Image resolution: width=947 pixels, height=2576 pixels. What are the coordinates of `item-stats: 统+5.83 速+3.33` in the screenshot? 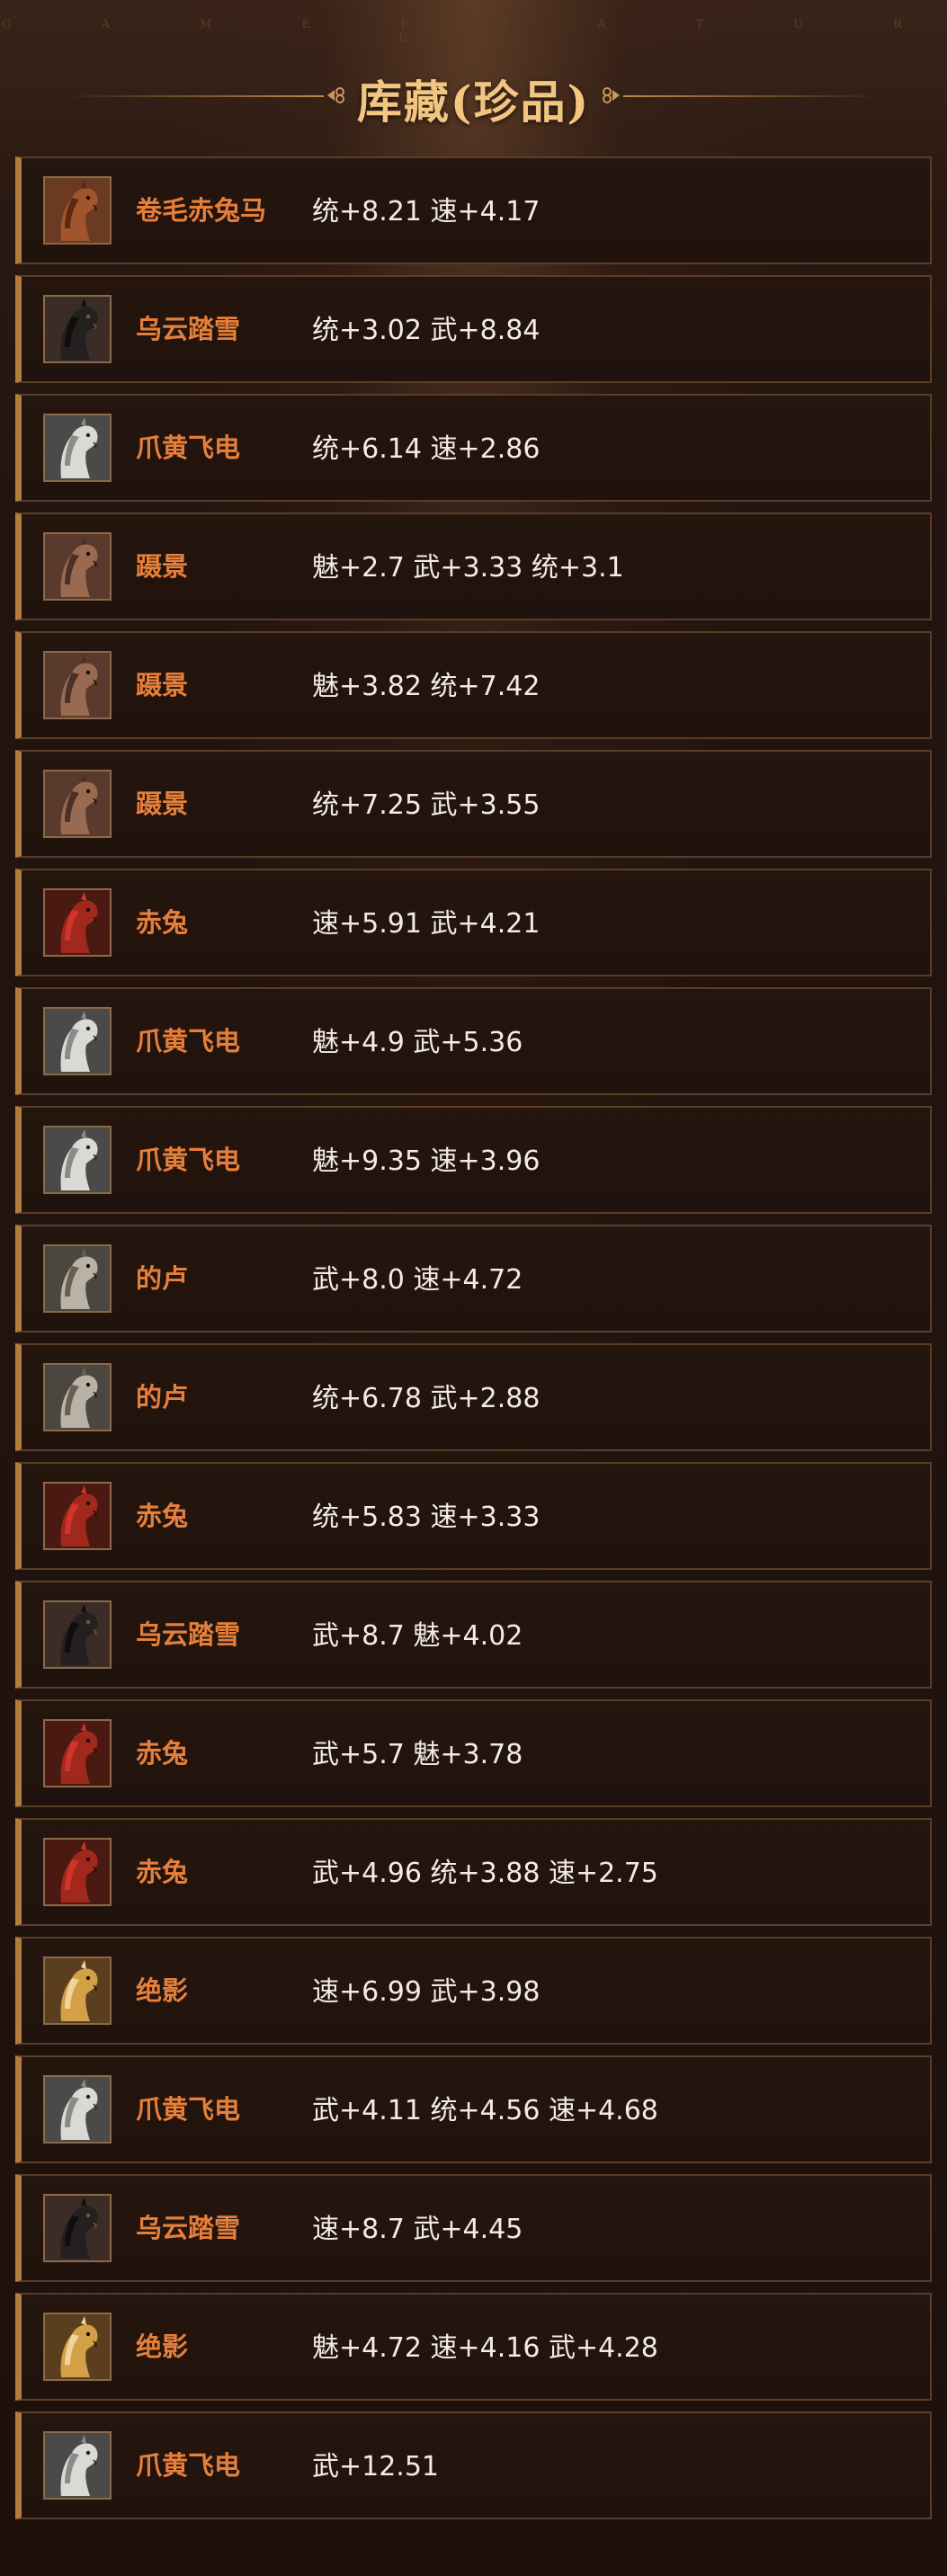 It's located at (426, 1517).